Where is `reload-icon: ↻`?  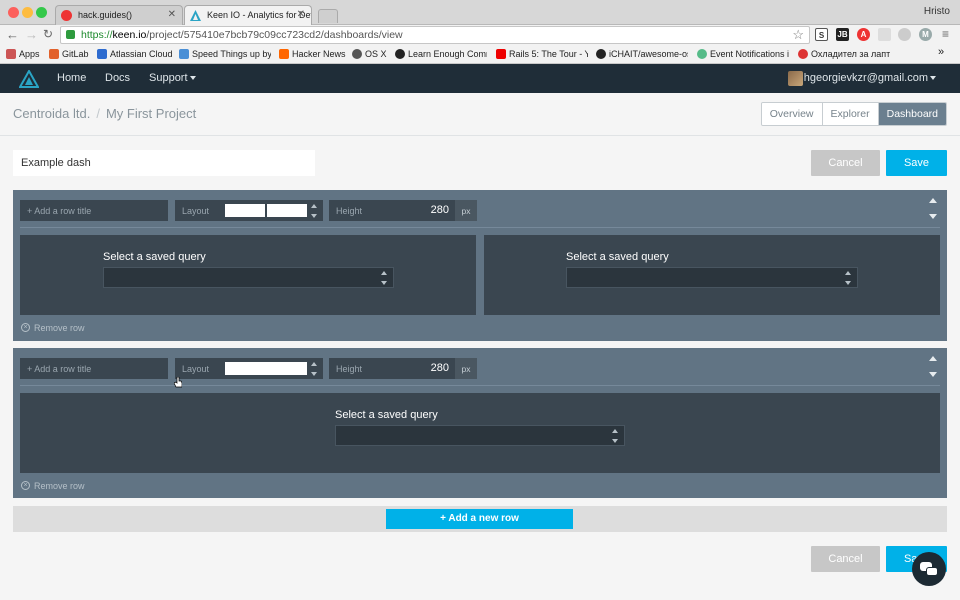 reload-icon: ↻ is located at coordinates (48, 34).